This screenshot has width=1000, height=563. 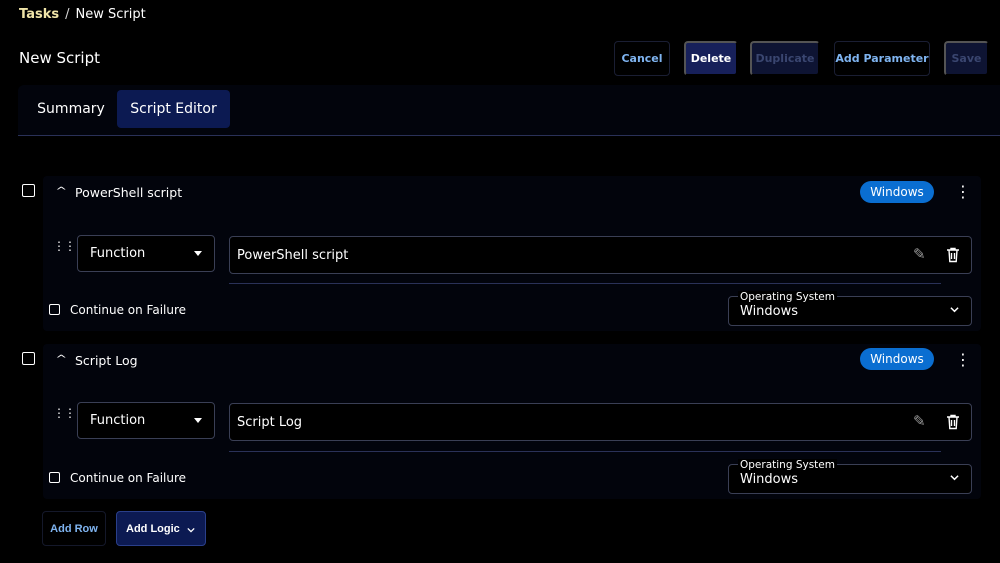 I want to click on breadcrumb: Tasks / New Script, so click(x=82, y=14).